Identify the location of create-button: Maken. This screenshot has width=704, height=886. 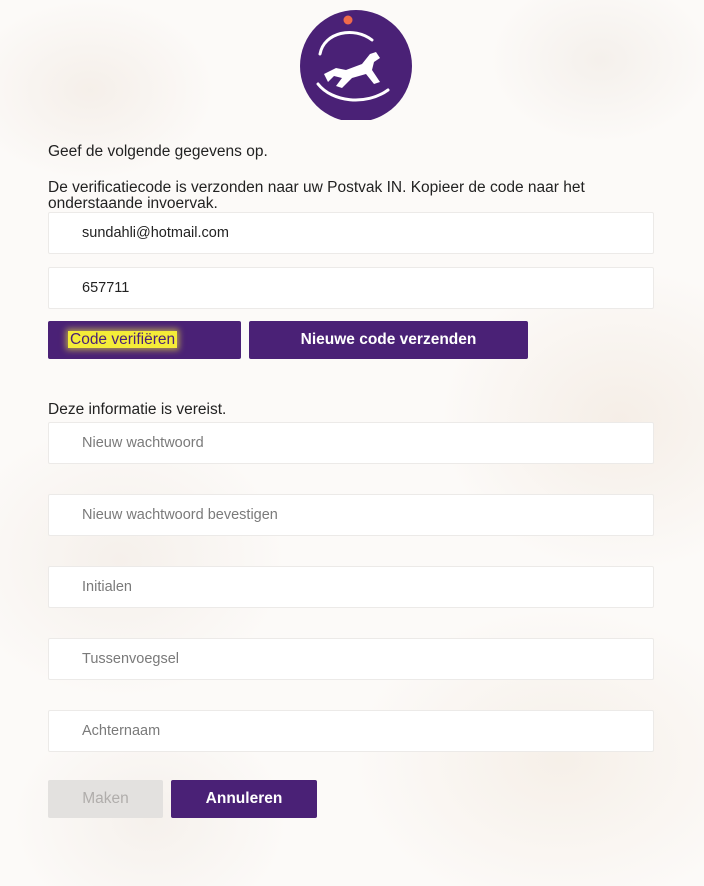
(105, 799).